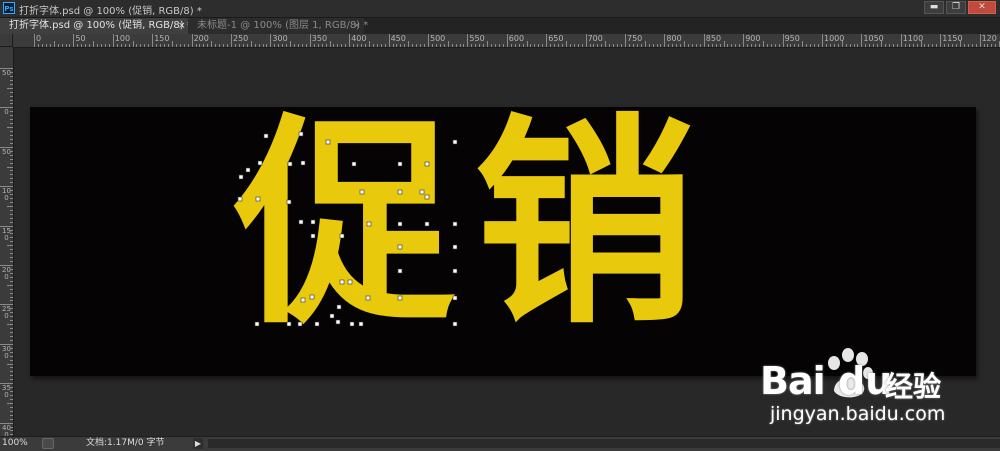 This screenshot has height=451, width=1000. I want to click on status-menu-arrow-icon: ▶, so click(198, 443).